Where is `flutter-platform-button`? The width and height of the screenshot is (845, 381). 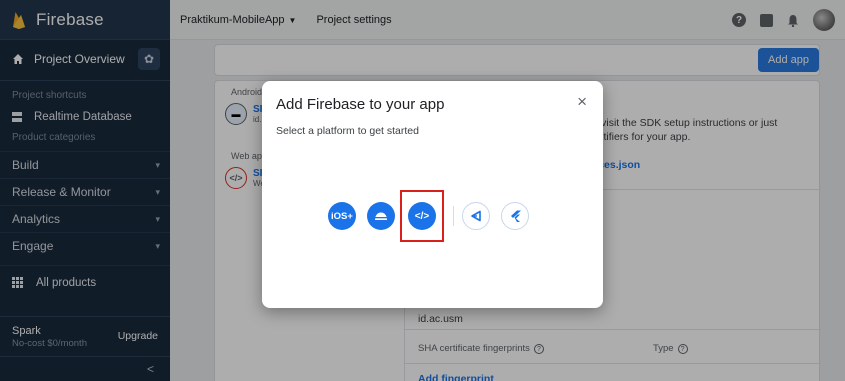
flutter-platform-button is located at coordinates (515, 216).